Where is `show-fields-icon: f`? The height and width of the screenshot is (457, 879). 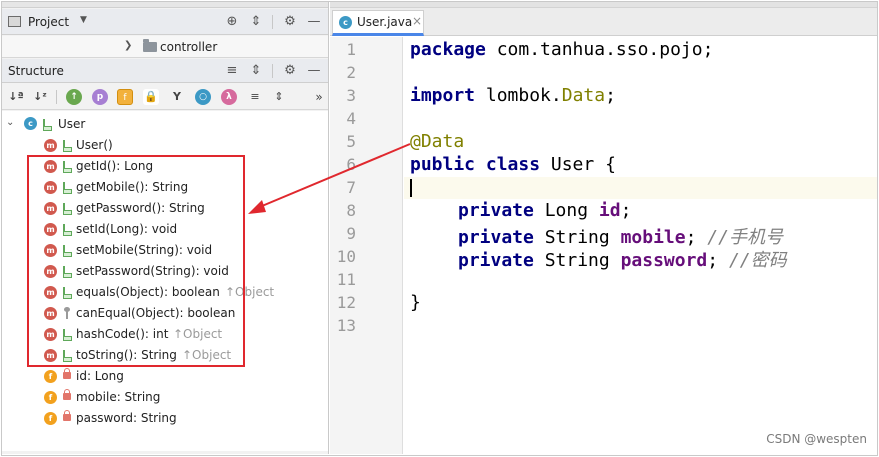 show-fields-icon: f is located at coordinates (125, 97).